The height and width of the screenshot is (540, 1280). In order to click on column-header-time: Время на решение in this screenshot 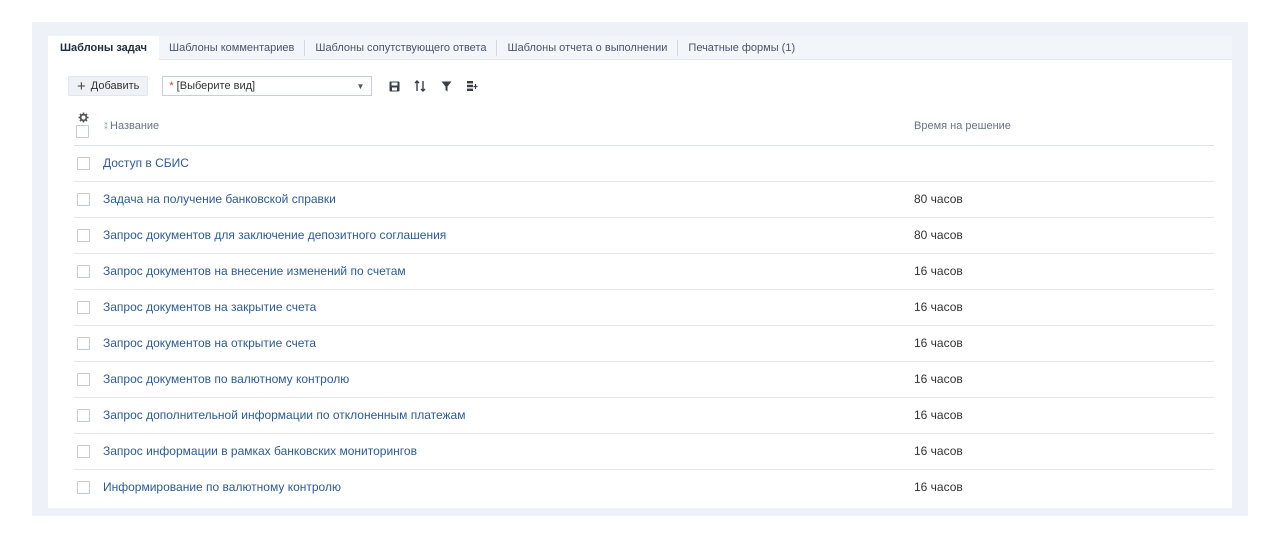, I will do `click(962, 126)`.